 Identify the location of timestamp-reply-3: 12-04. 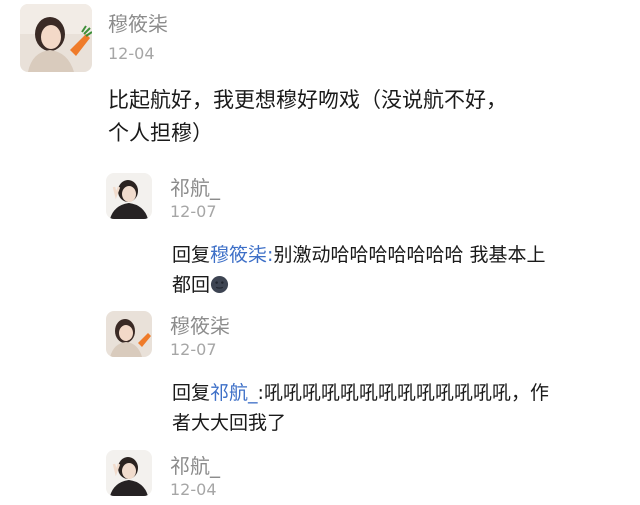
(193, 489).